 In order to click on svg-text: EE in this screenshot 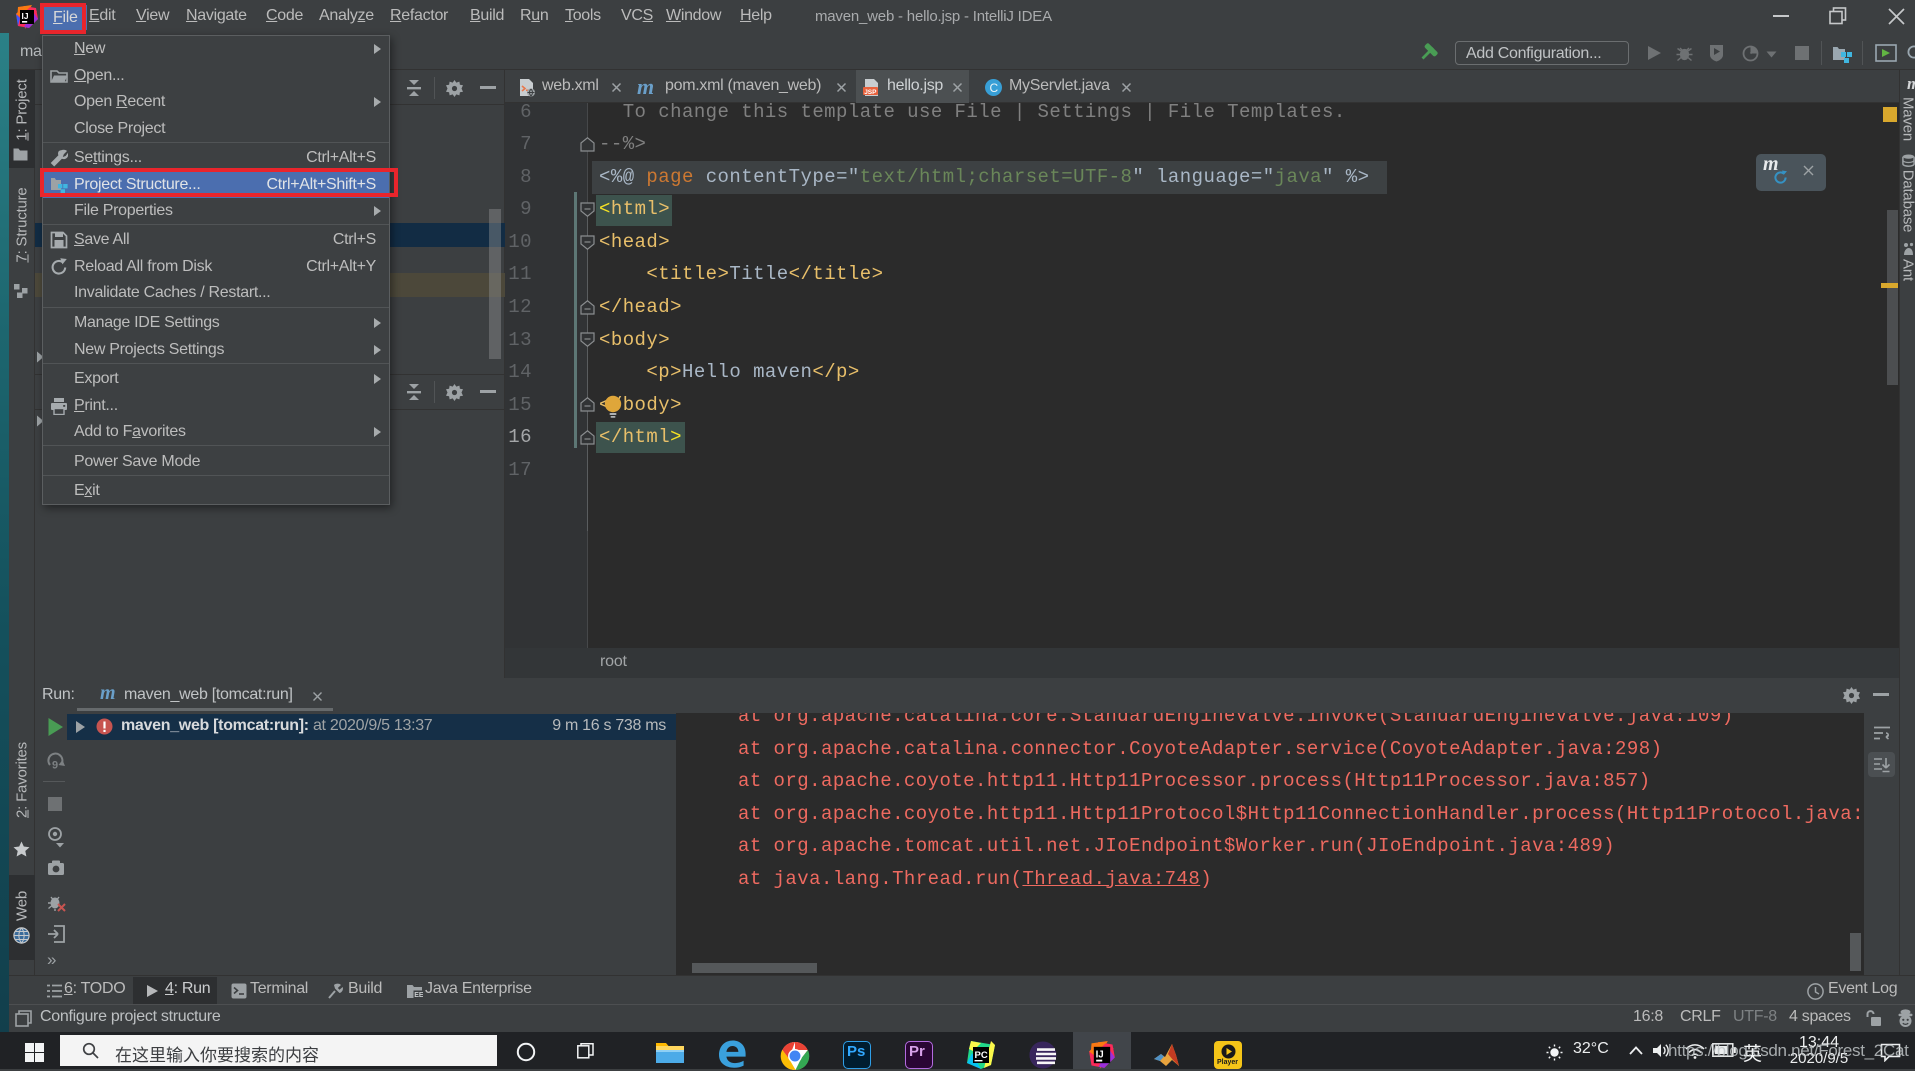, I will do `click(418, 995)`.